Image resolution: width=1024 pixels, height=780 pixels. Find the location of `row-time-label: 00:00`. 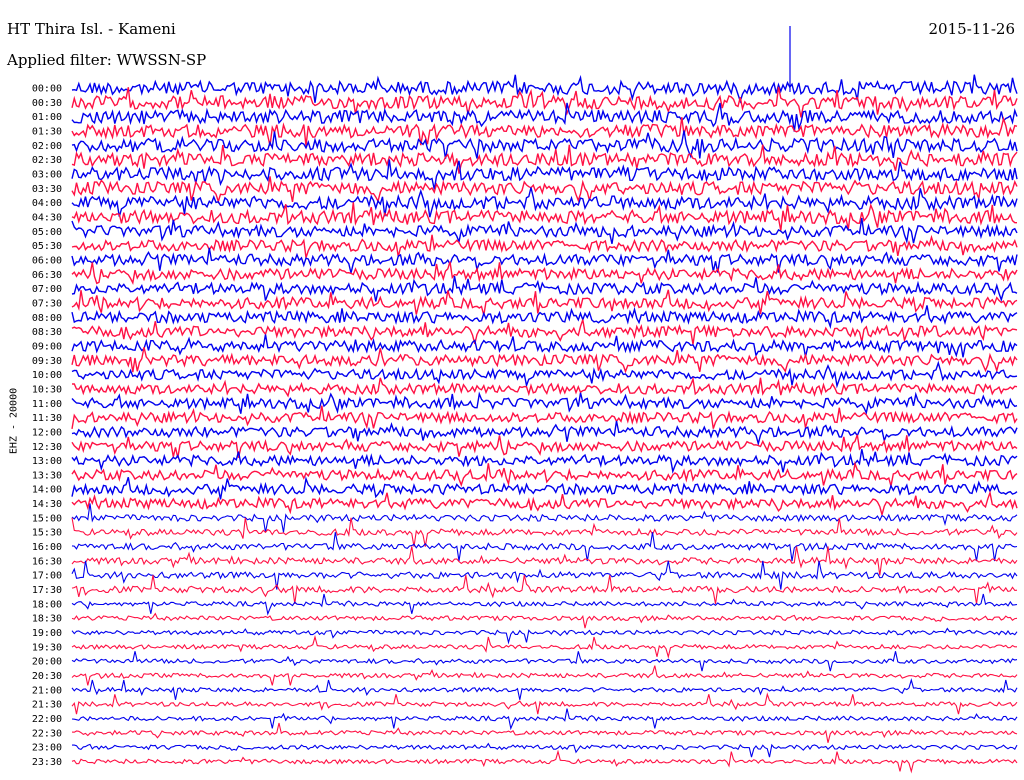

row-time-label: 00:00 is located at coordinates (47, 89).